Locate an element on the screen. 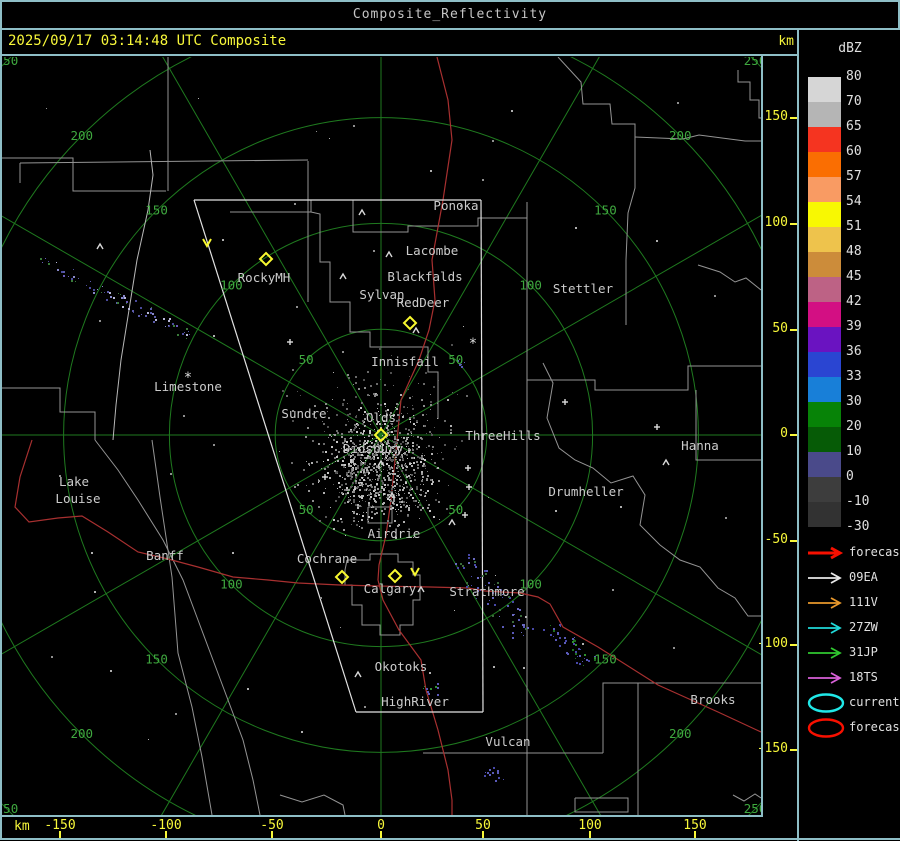 The width and height of the screenshot is (900, 841). range-ring-label: 150 is located at coordinates (156, 210).